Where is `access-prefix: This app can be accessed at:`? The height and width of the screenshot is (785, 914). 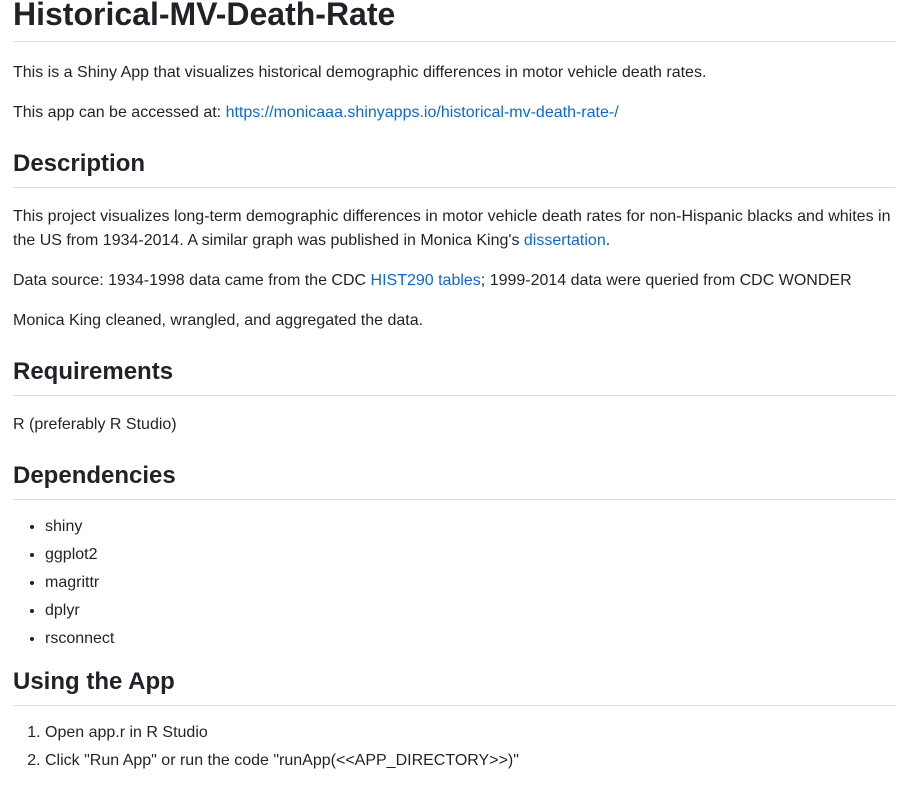 access-prefix: This app can be accessed at: is located at coordinates (119, 112).